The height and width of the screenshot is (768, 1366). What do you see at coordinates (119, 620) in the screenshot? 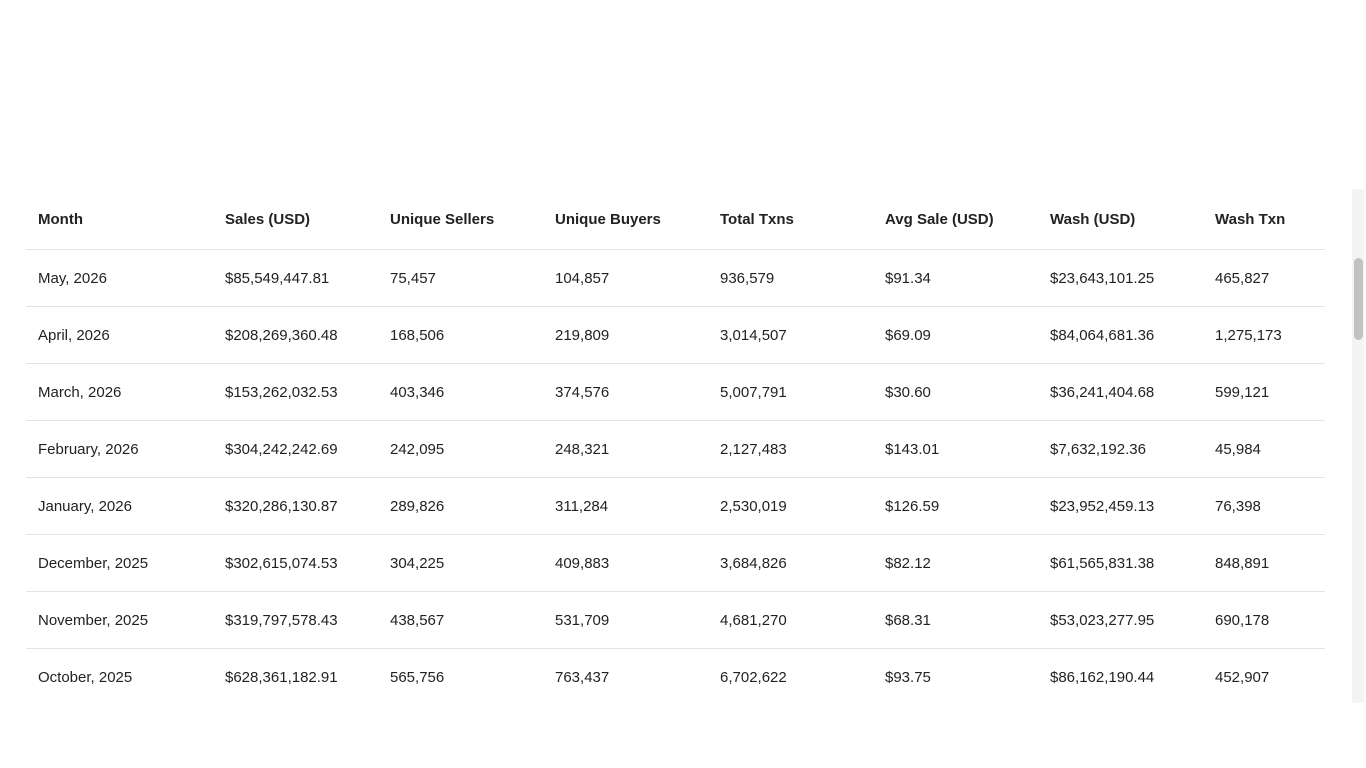
I see `cell-month: November, 2025` at bounding box center [119, 620].